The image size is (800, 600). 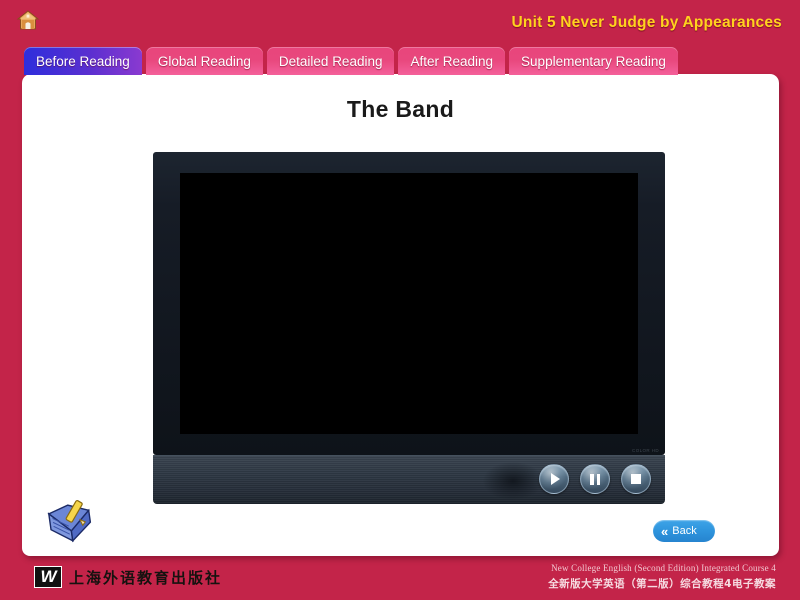 I want to click on play-button, so click(x=554, y=479).